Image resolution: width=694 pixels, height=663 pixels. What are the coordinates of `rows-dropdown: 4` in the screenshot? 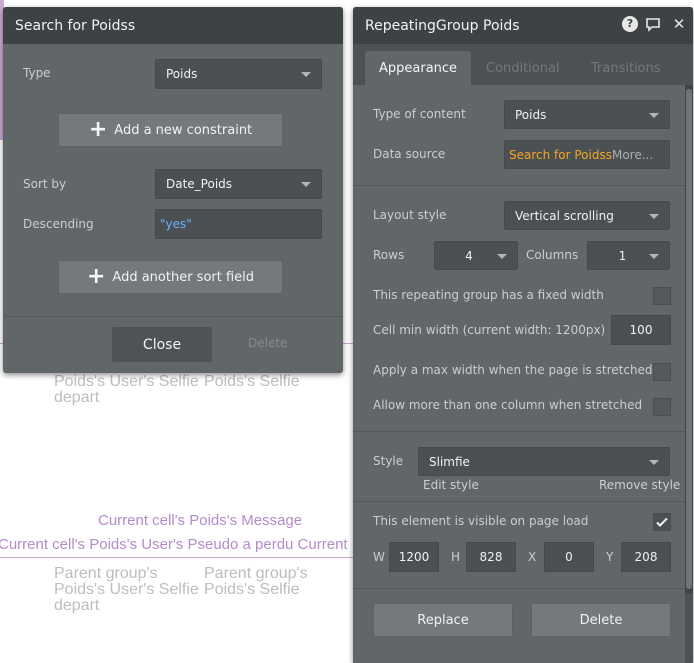 It's located at (476, 255).